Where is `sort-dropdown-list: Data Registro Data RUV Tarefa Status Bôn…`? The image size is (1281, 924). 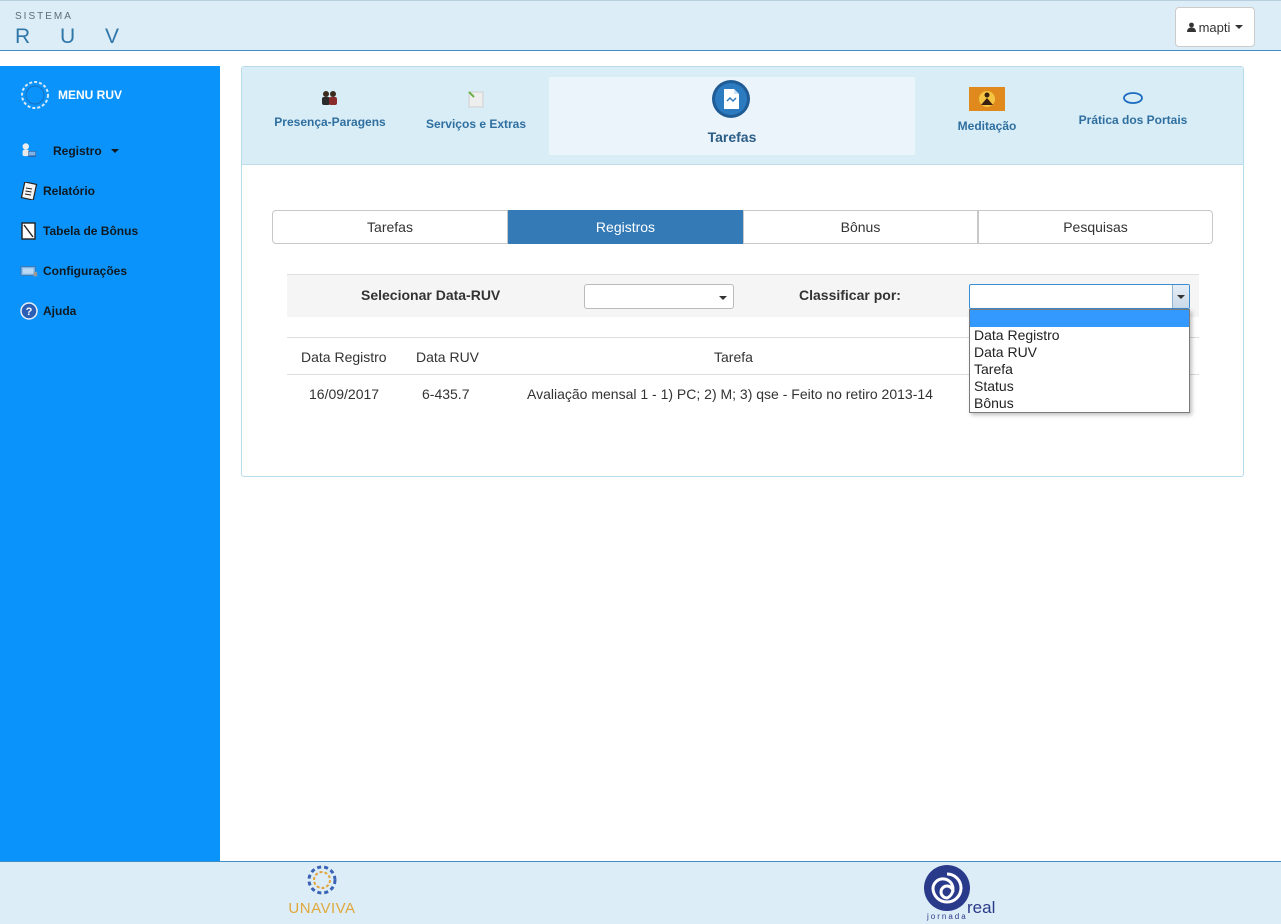 sort-dropdown-list: Data Registro Data RUV Tarefa Status Bôn… is located at coordinates (1079, 361).